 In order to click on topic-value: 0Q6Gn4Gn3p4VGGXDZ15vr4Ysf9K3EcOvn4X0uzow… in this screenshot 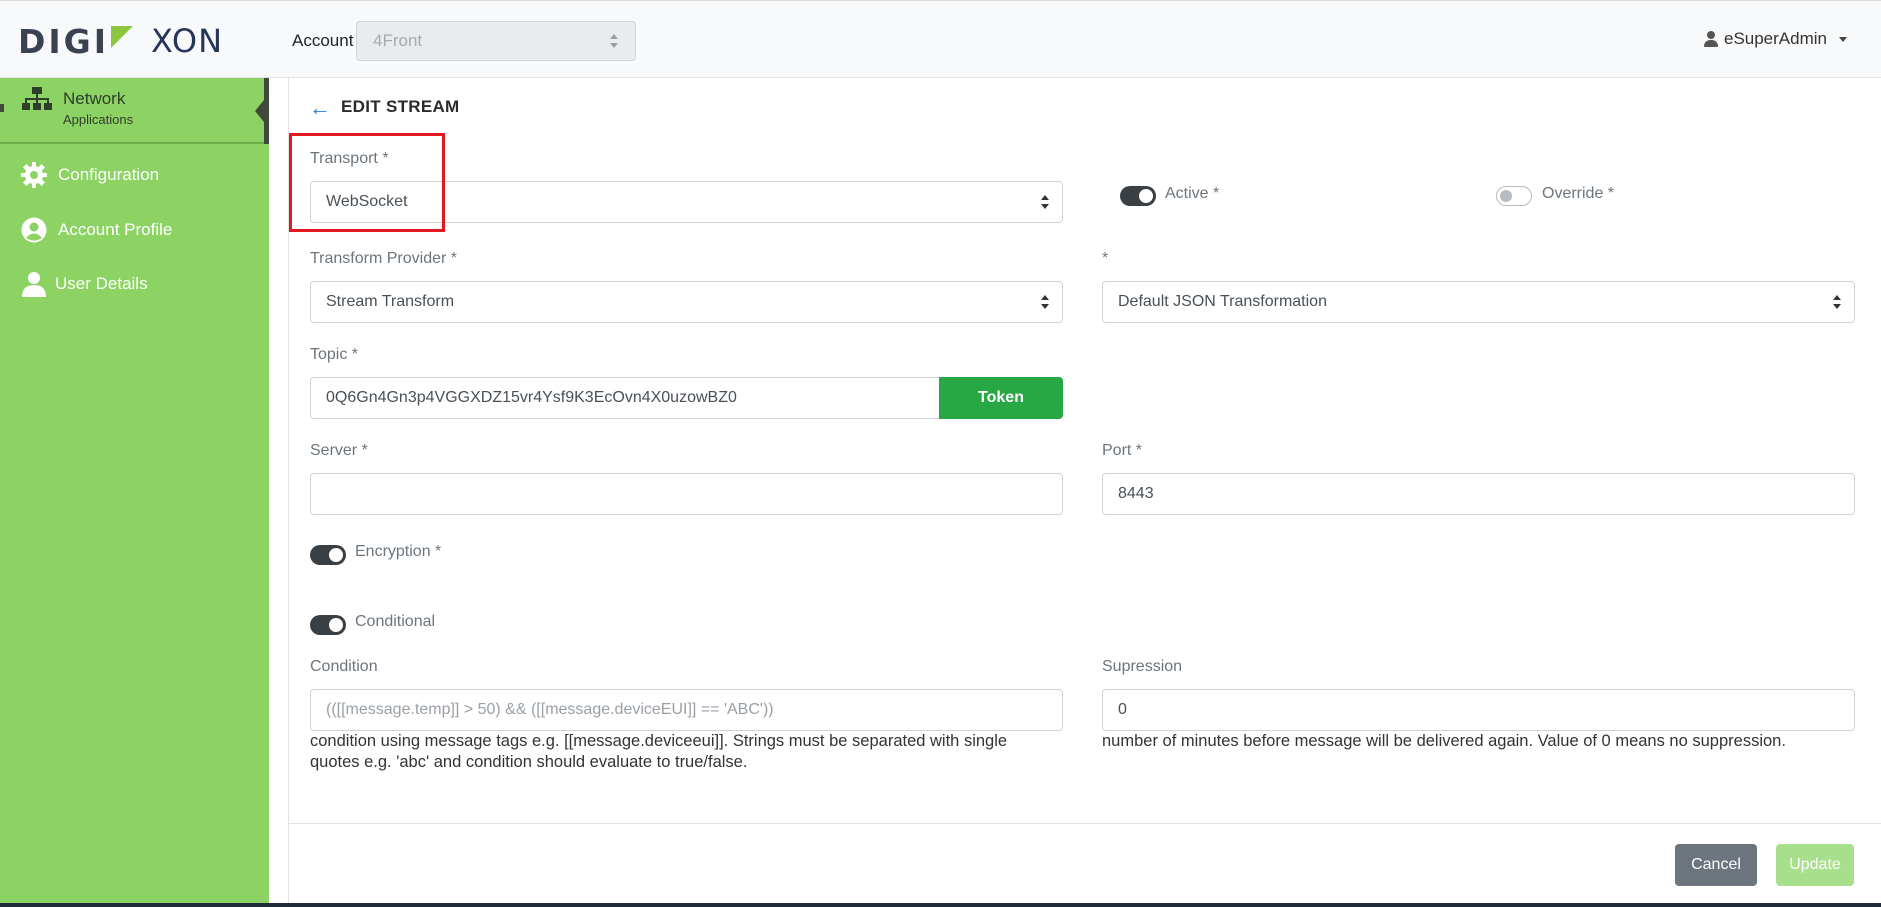, I will do `click(531, 397)`.